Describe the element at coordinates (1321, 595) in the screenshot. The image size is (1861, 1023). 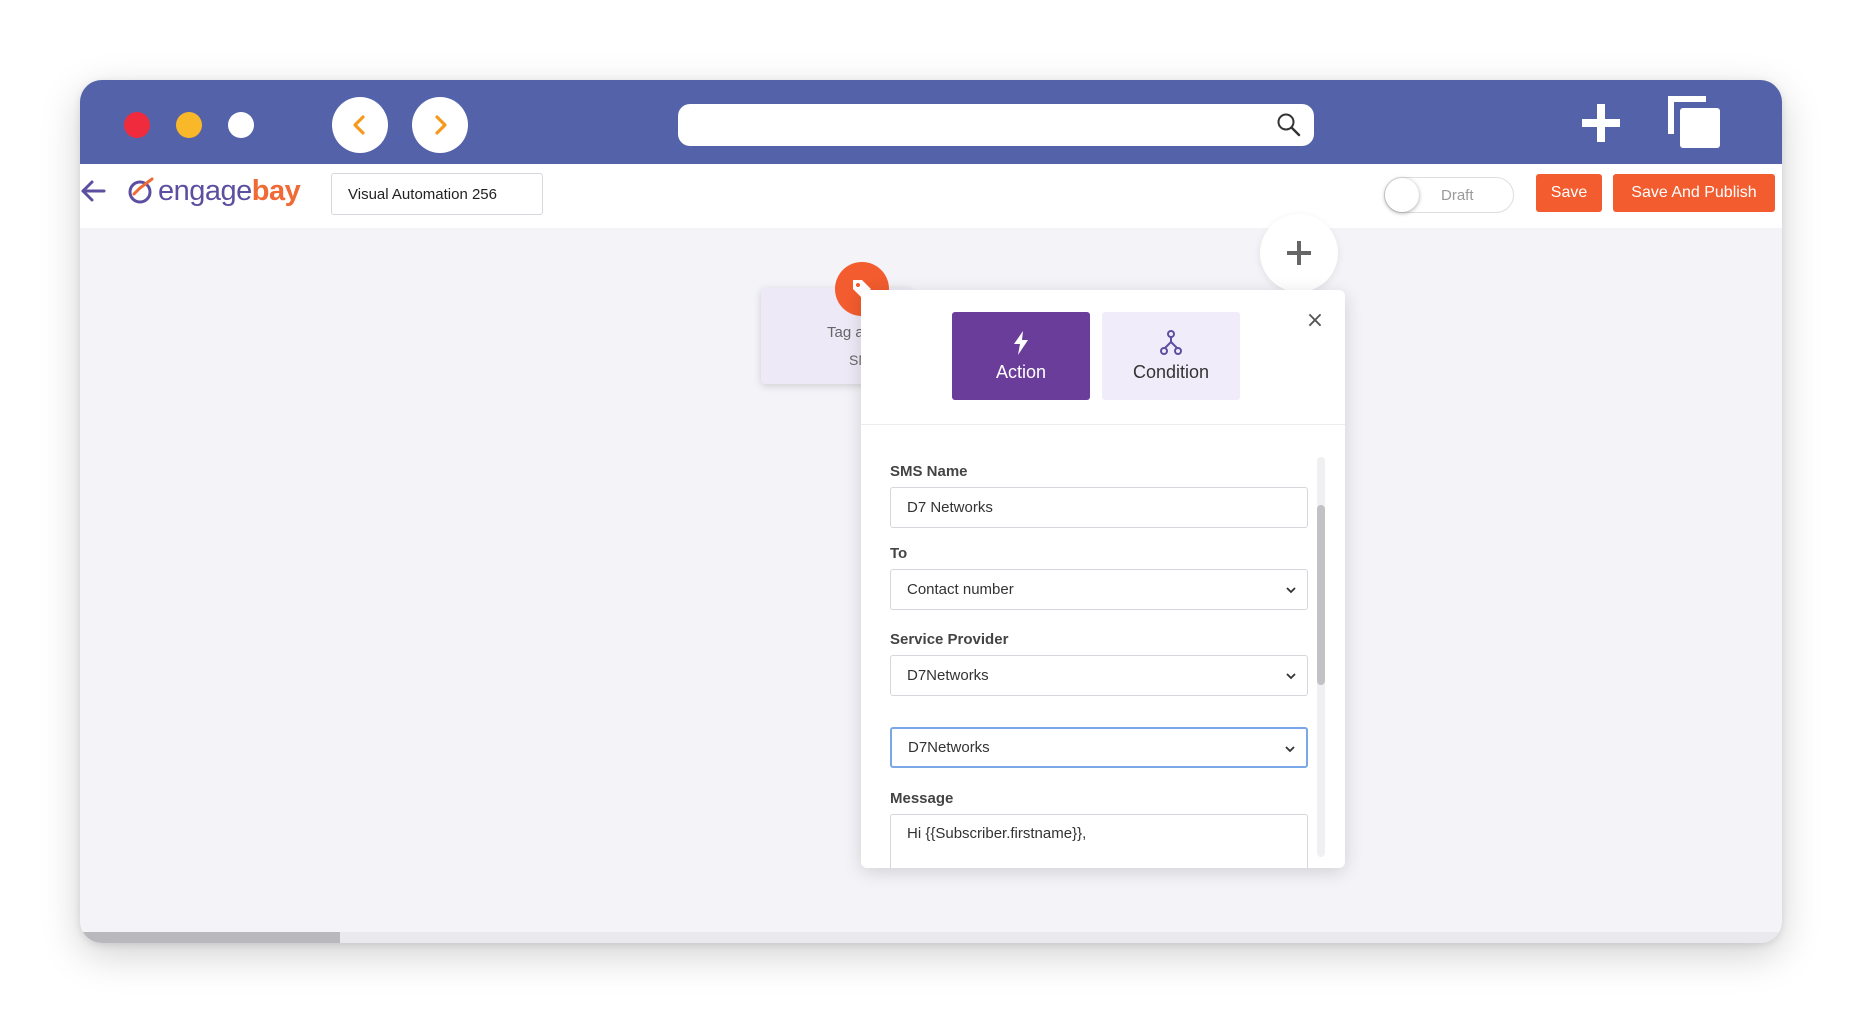
I see `form-scrollbar-thumb` at that location.